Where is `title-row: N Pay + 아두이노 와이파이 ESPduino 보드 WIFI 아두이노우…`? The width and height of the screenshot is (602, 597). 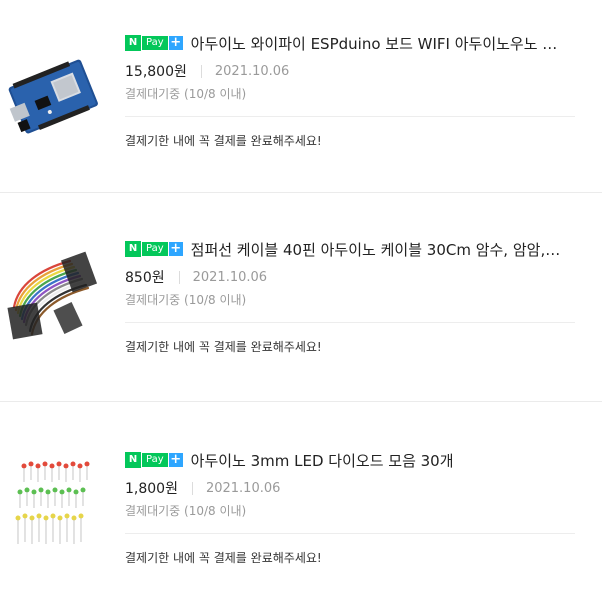 title-row: N Pay + 아두이노 와이파이 ESPduino 보드 WIFI 아두이노우… is located at coordinates (341, 43).